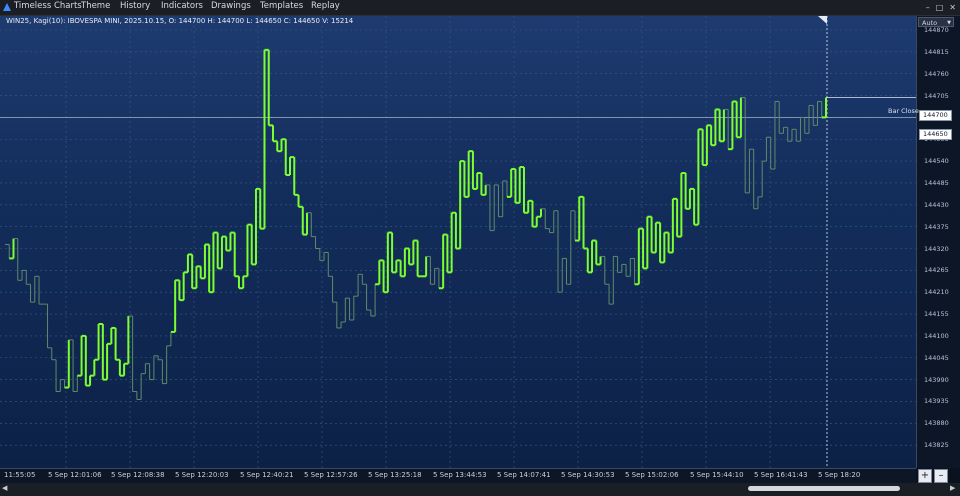  I want to click on time-tick-label: 5 Sep 14:07:41, so click(524, 475).